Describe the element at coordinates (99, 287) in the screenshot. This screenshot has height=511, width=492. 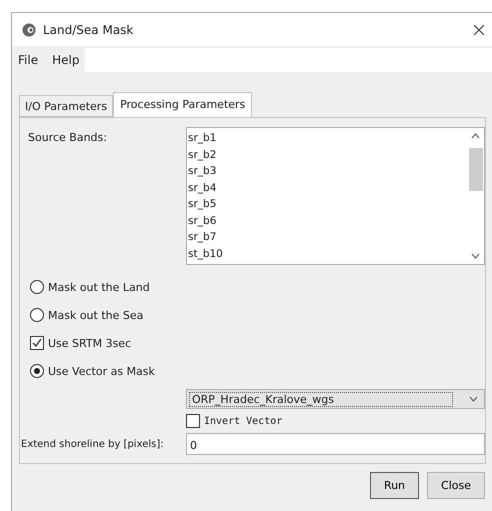
I see `option-label: Mask out the Land` at that location.